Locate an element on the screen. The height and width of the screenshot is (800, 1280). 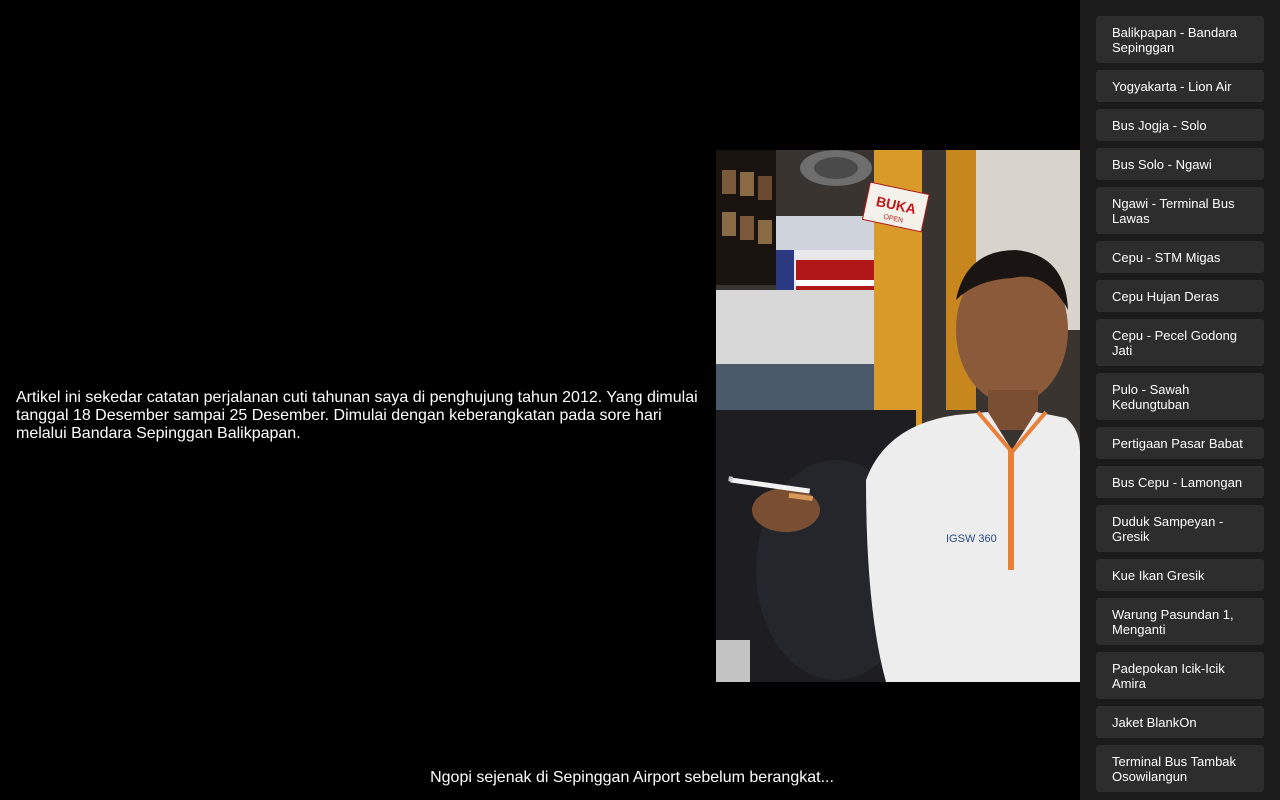
sidebar-item-warung-pasundan: Warung Pasundan 1, Menganti is located at coordinates (1180, 621).